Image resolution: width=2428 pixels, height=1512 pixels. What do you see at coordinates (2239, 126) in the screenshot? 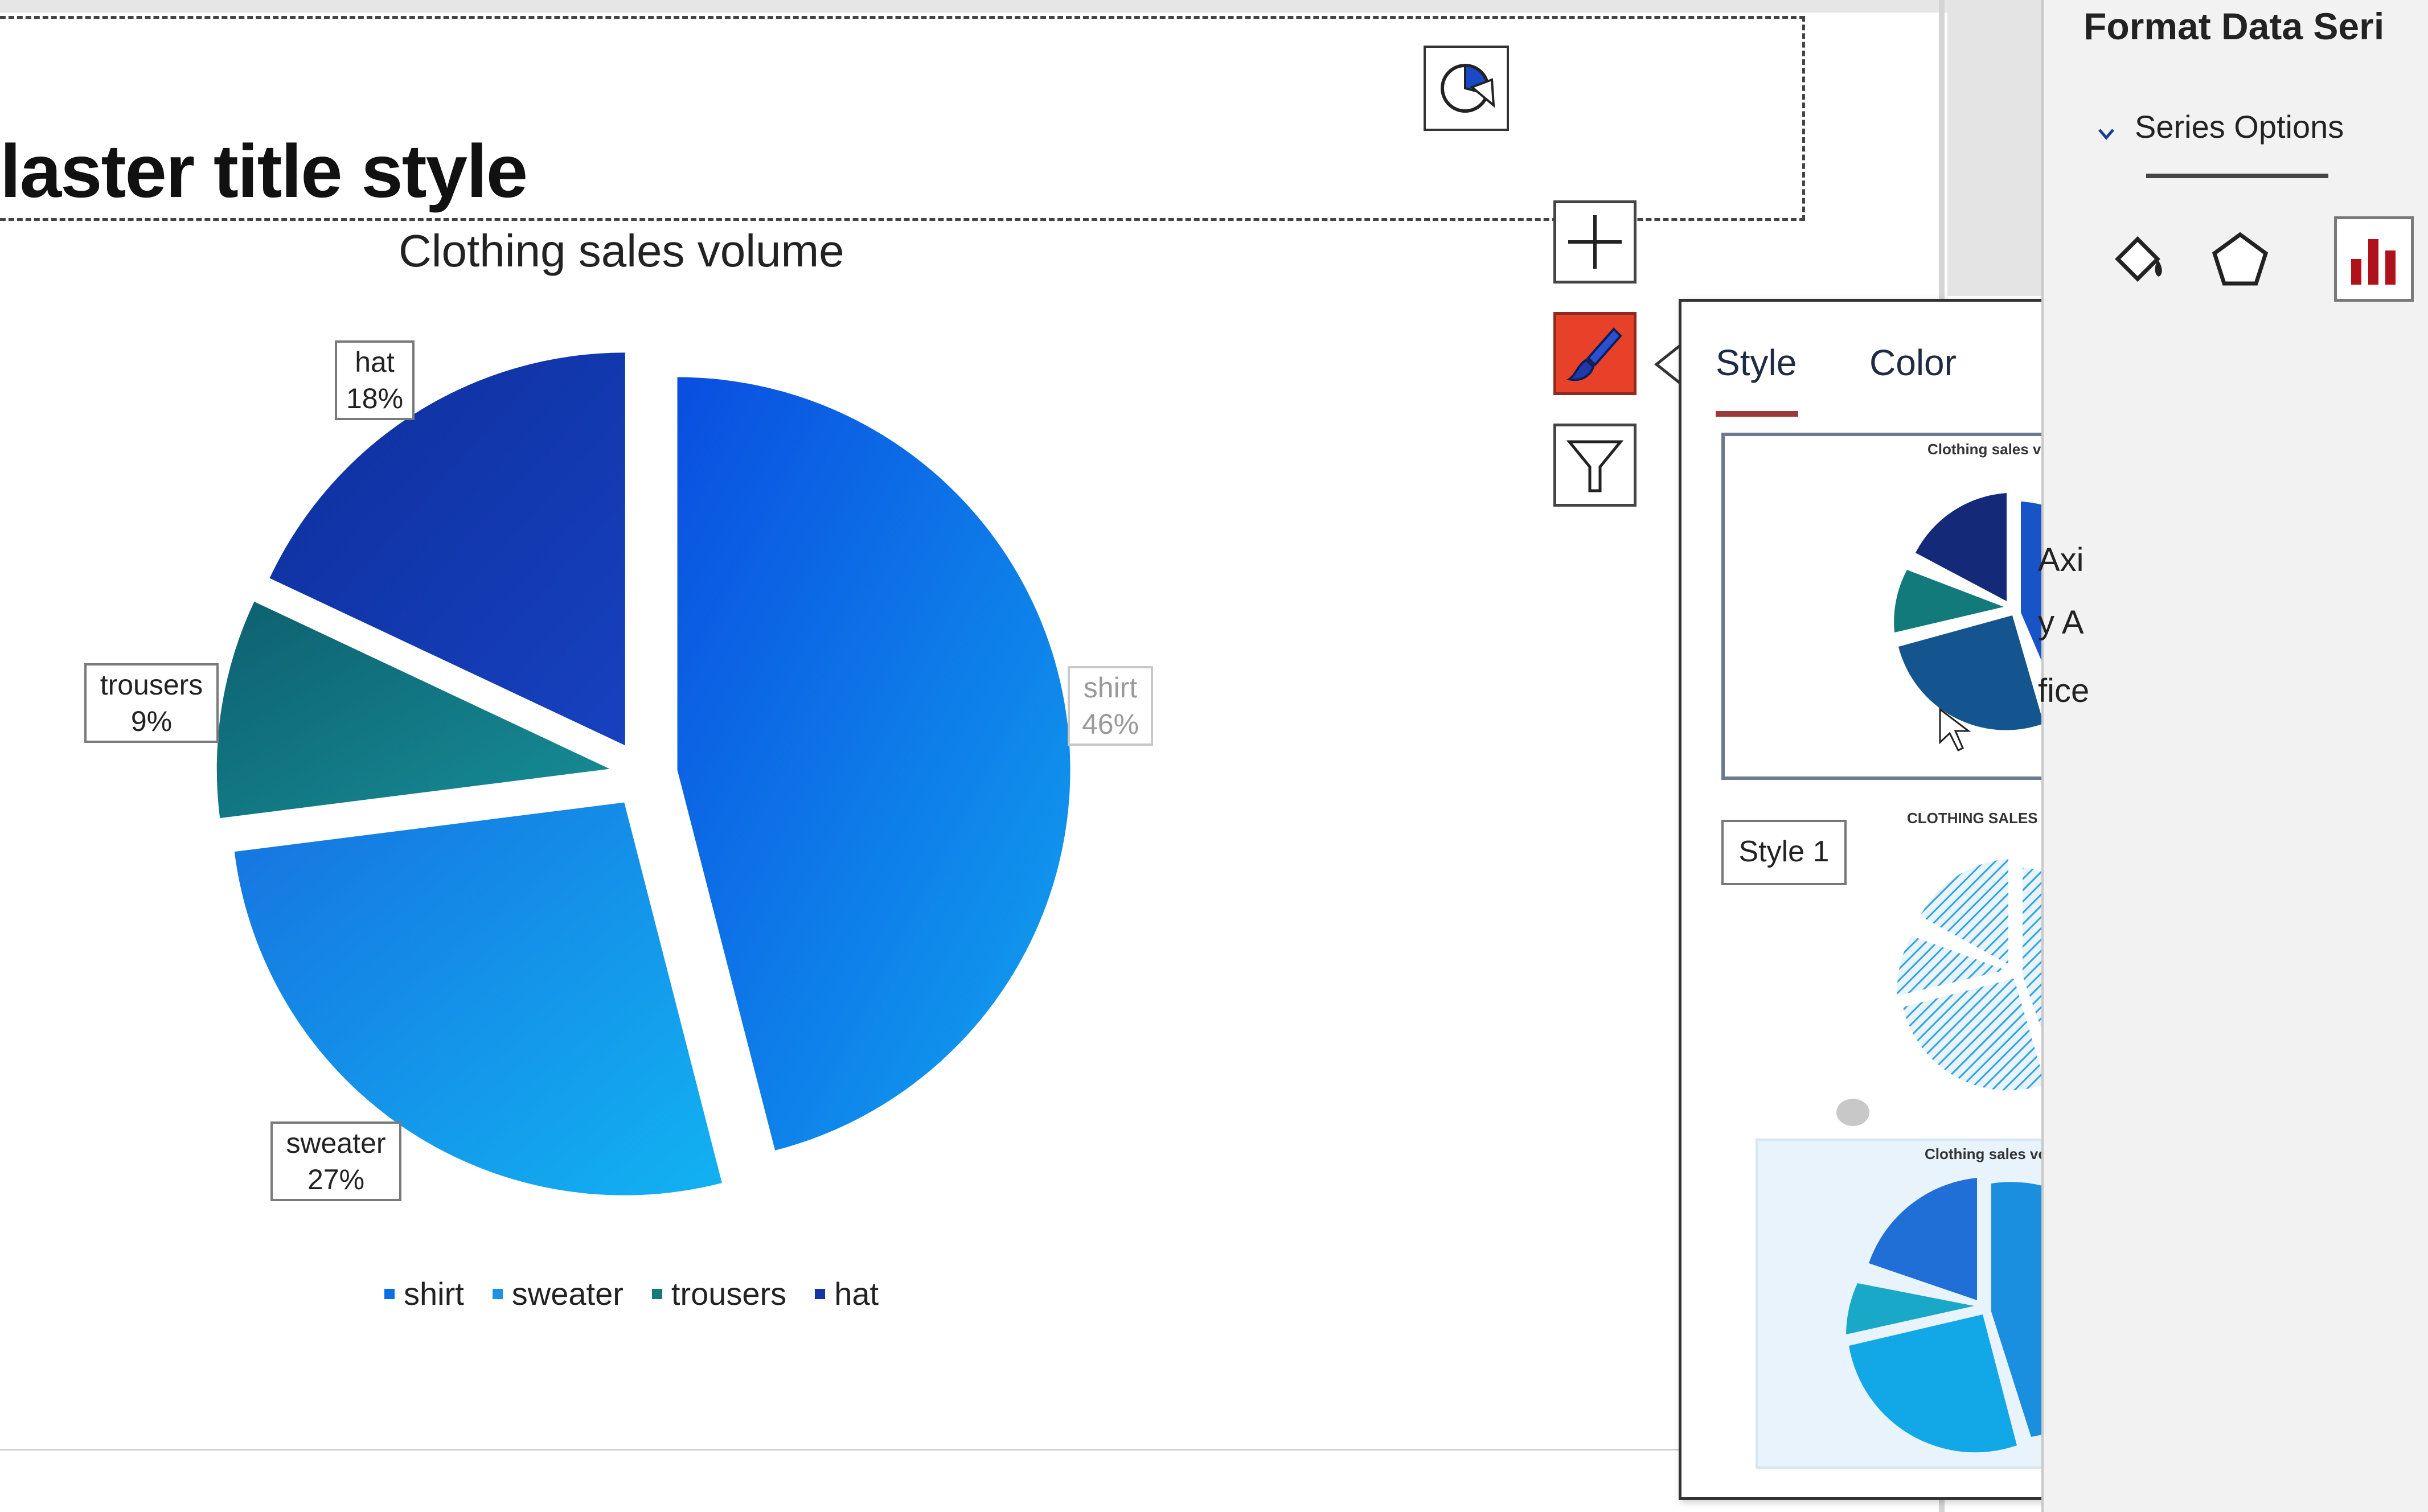
I see `series-options-section: Series Options` at bounding box center [2239, 126].